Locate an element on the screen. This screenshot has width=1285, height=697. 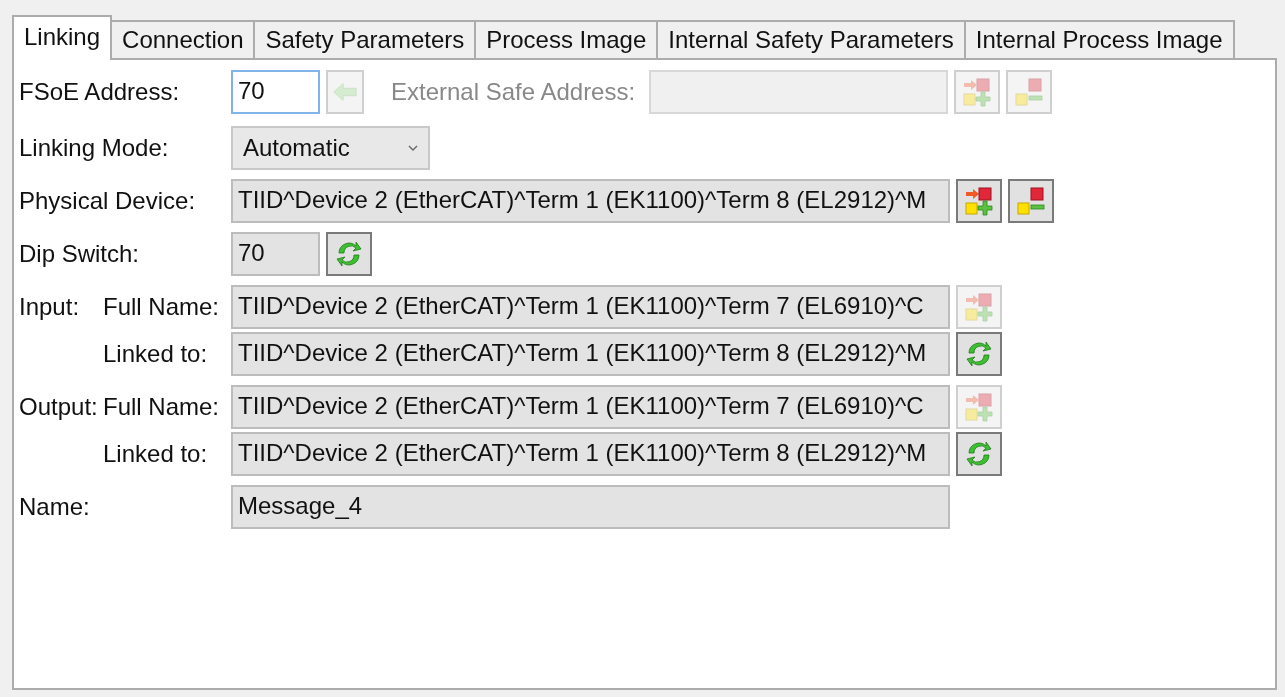
link-remove-button is located at coordinates (1031, 201).